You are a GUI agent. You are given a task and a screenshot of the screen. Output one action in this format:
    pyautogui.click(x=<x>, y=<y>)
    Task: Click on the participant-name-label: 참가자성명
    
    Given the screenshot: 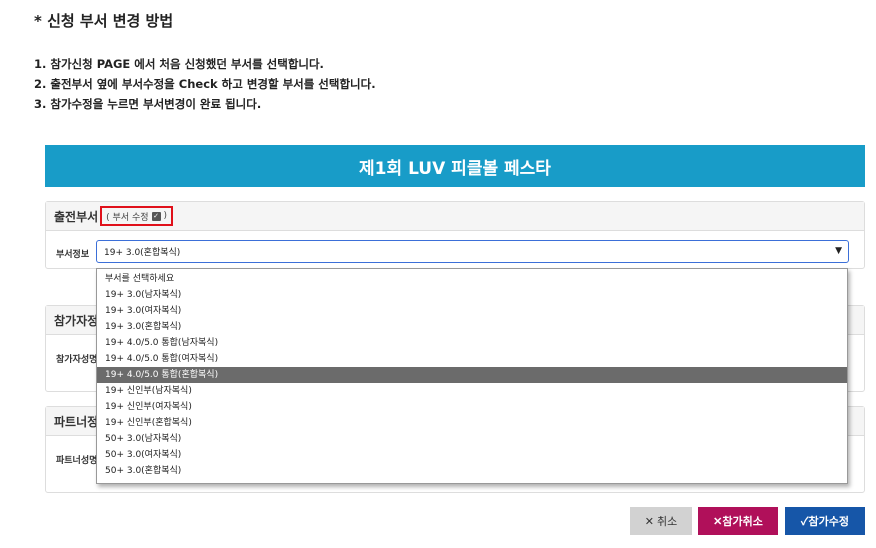 What is the action you would take?
    pyautogui.click(x=77, y=360)
    